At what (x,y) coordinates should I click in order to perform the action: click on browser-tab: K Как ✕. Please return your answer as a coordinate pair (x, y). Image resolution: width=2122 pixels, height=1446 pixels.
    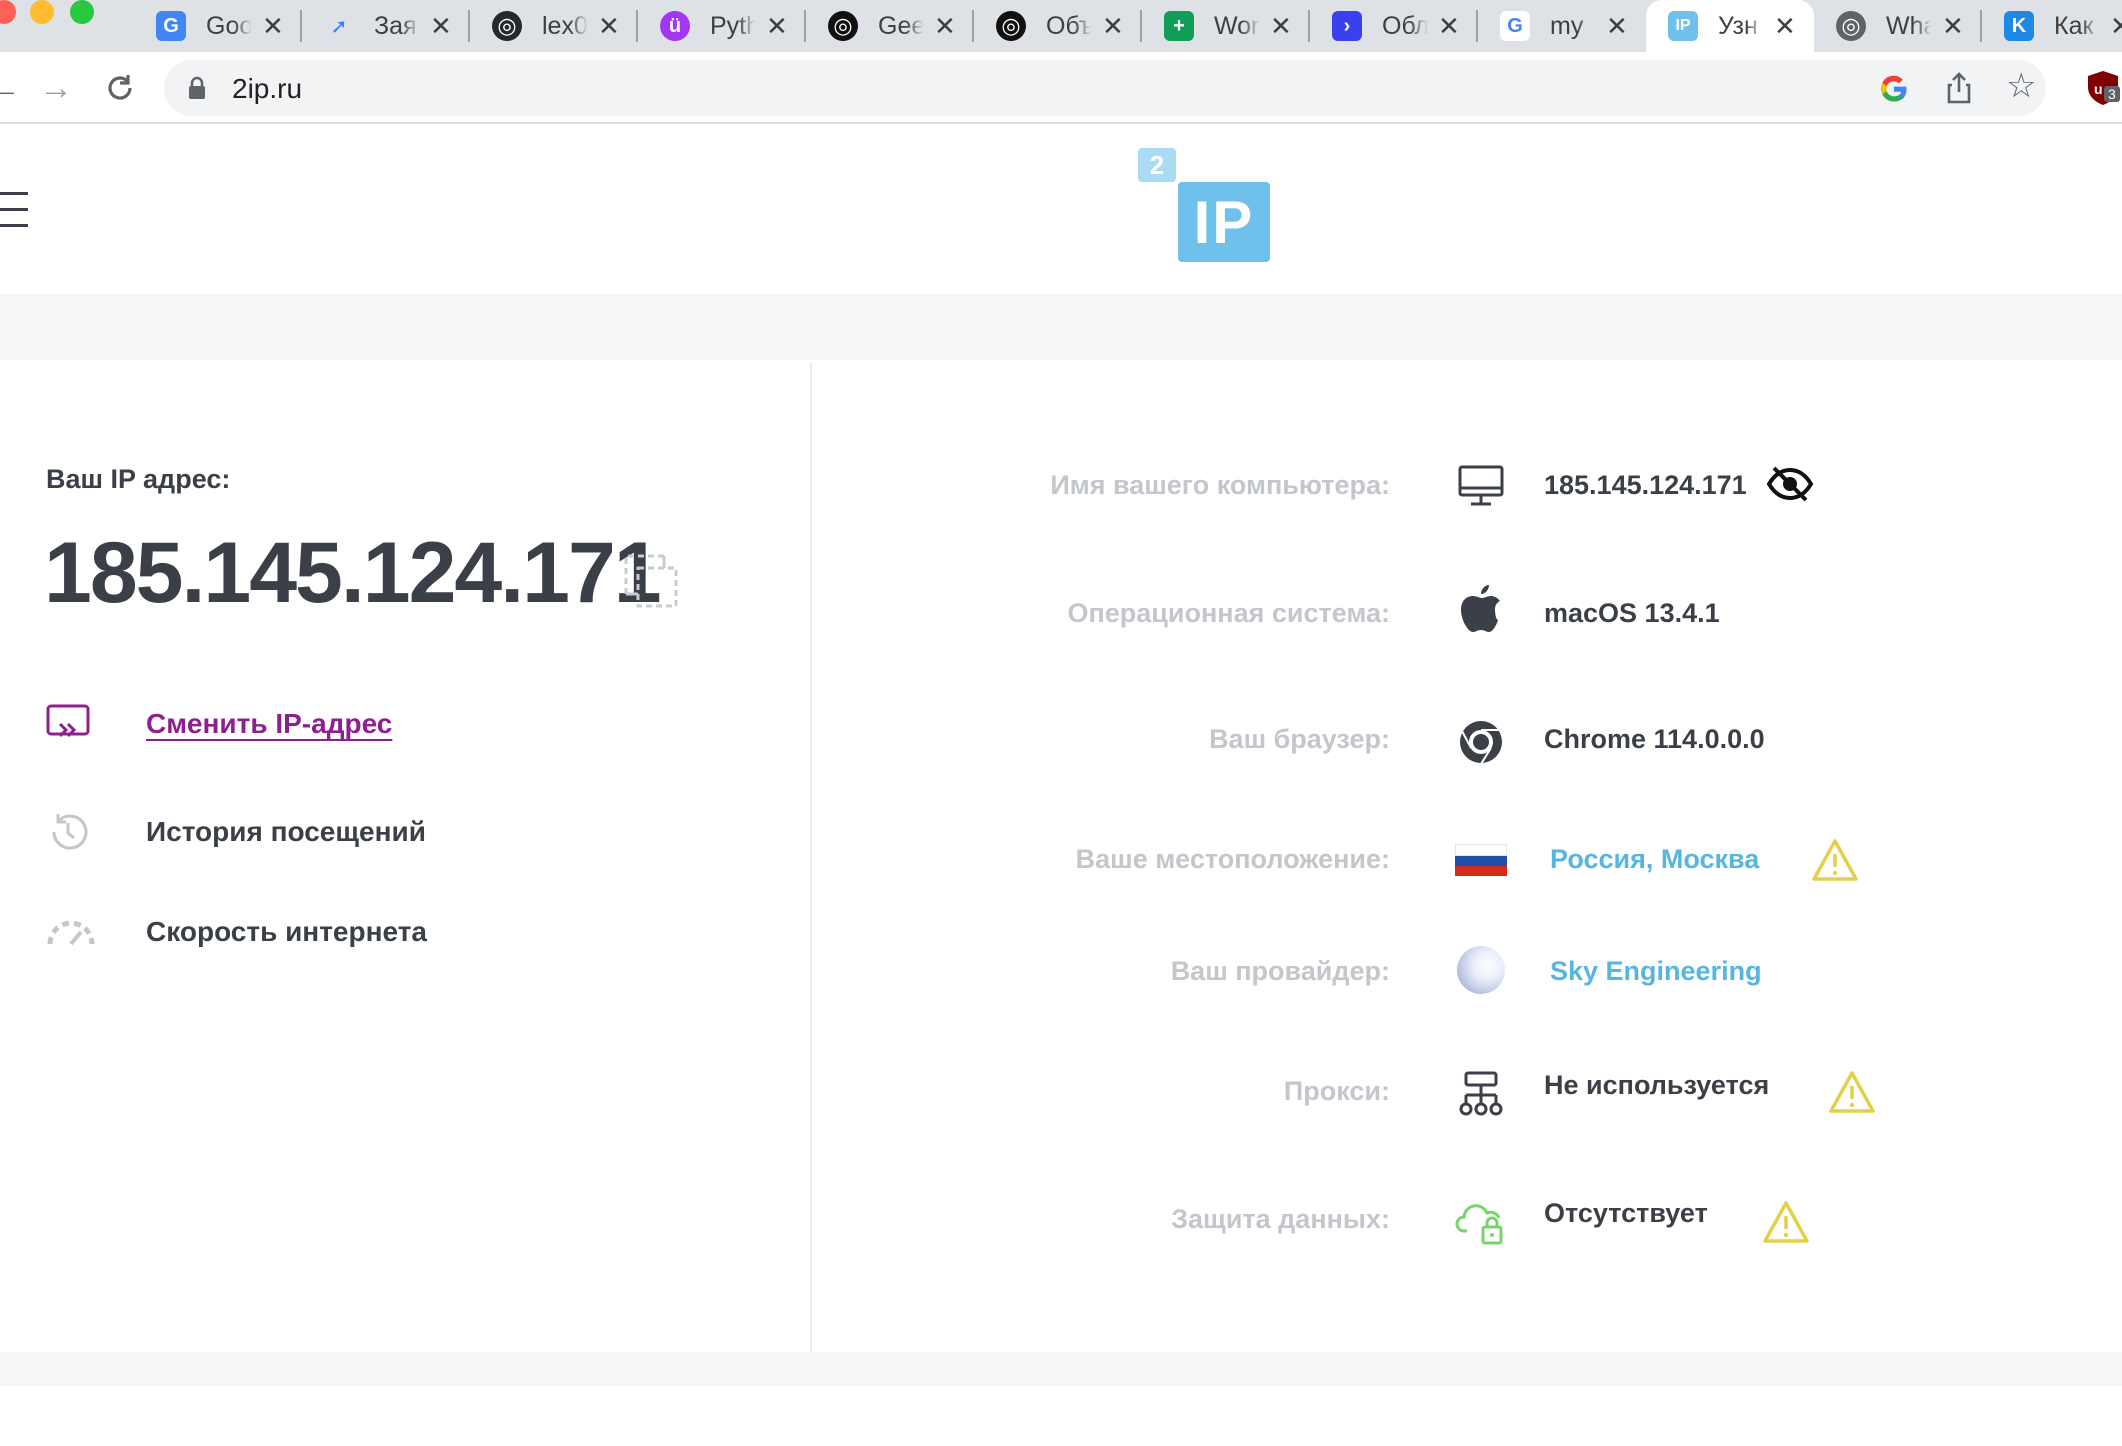
    Looking at the image, I should click on (2052, 26).